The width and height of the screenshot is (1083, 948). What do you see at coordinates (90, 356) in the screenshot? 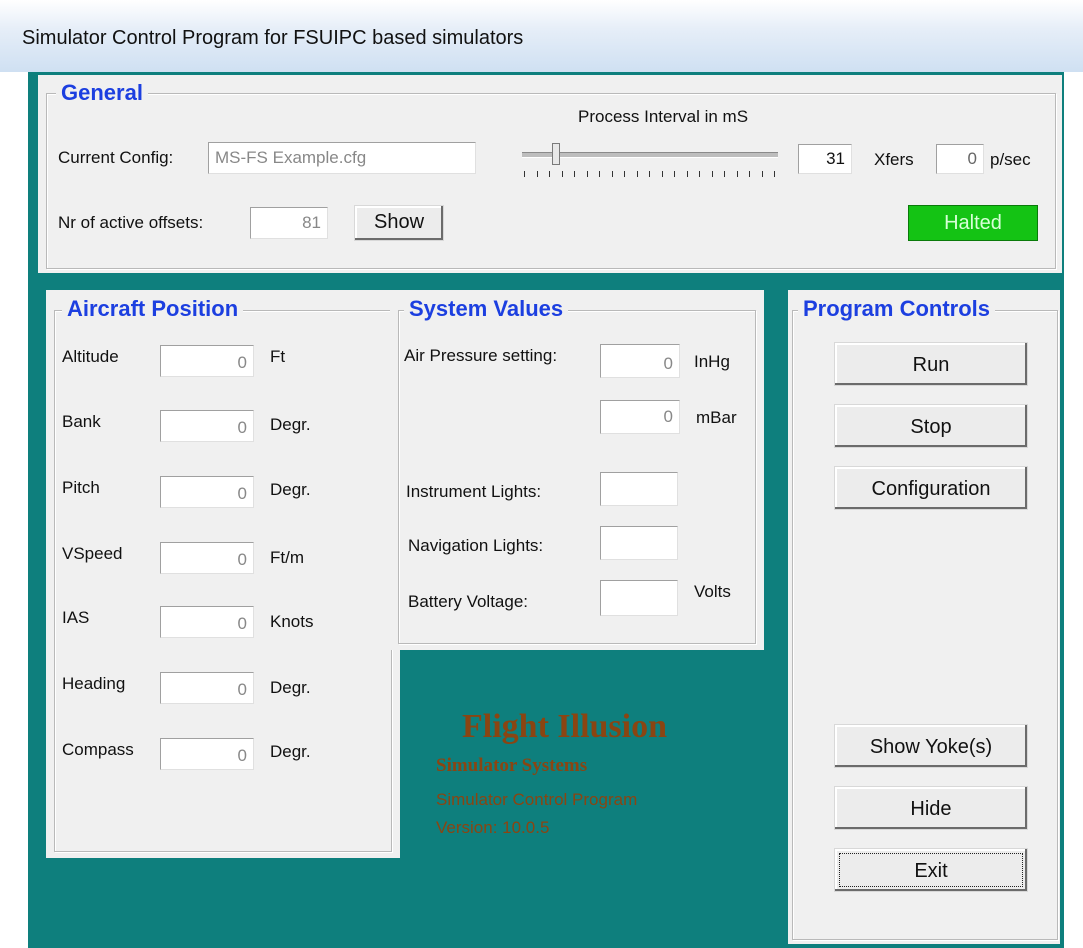
I see `altitude-label: Altitude` at bounding box center [90, 356].